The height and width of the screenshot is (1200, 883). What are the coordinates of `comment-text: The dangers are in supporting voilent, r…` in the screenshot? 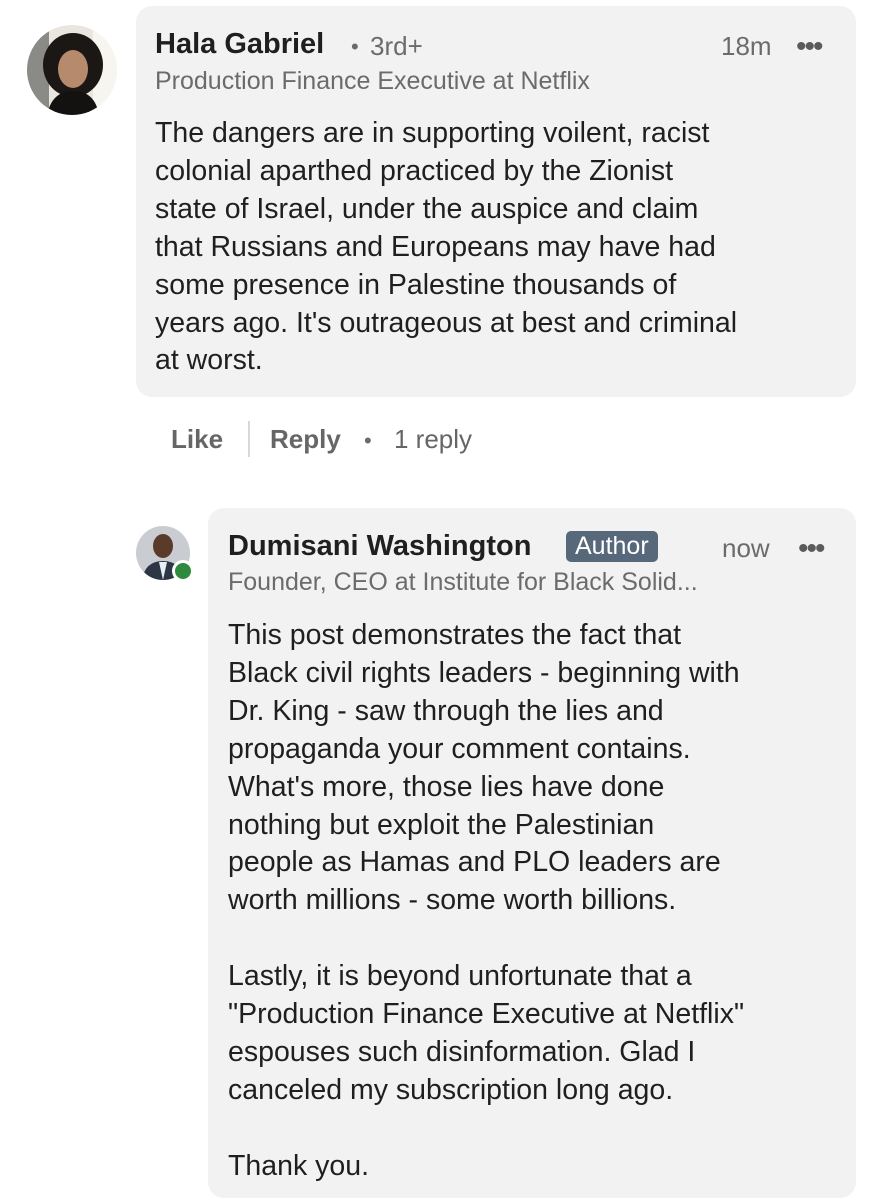 It's located at (446, 247).